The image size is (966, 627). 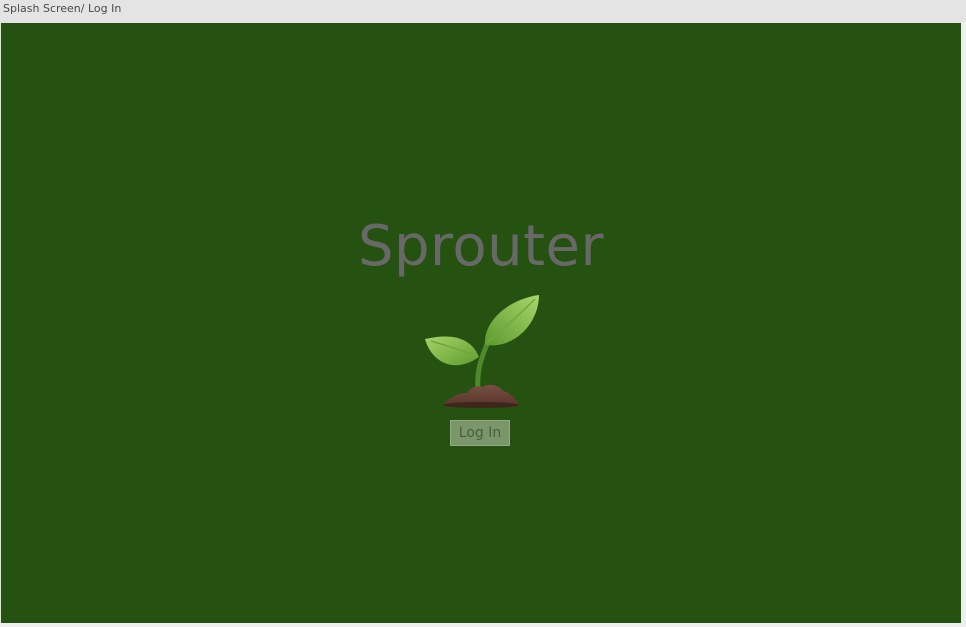 What do you see at coordinates (963, 324) in the screenshot?
I see `window-right-edge` at bounding box center [963, 324].